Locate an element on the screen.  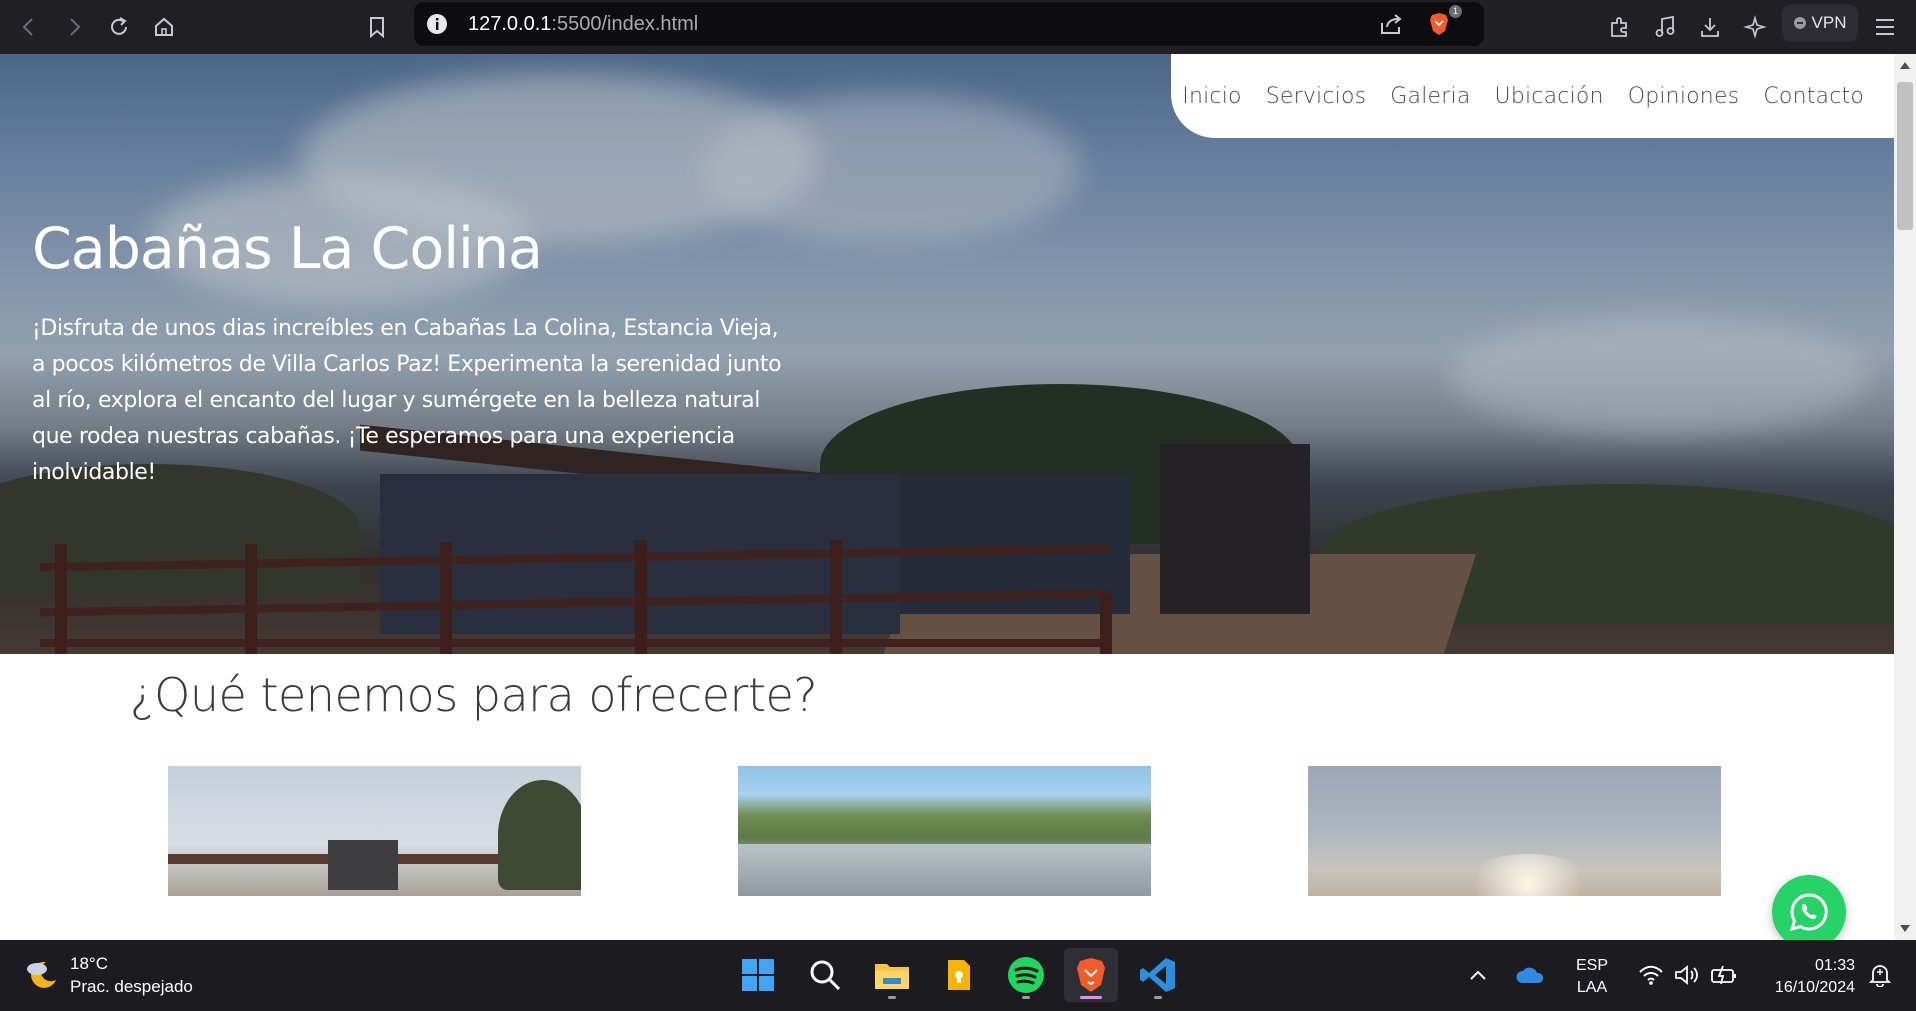
leo-ai-icon is located at coordinates (1755, 27).